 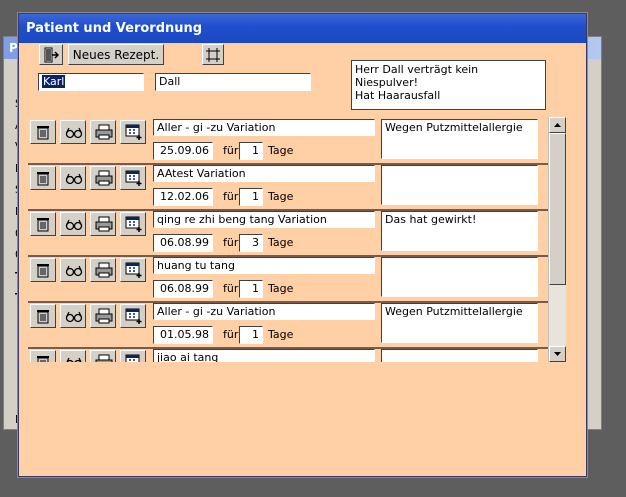 I want to click on arrow-up-icon, so click(x=557, y=125).